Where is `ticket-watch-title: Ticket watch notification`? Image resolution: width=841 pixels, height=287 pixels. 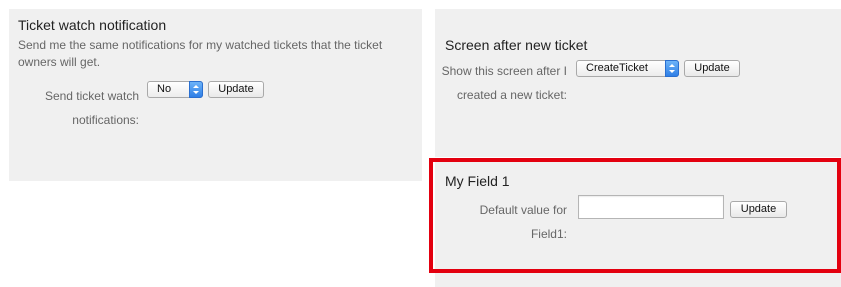 ticket-watch-title: Ticket watch notification is located at coordinates (92, 25).